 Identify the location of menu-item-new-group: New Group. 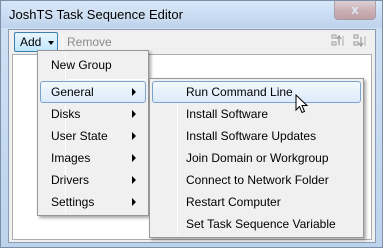
(93, 65).